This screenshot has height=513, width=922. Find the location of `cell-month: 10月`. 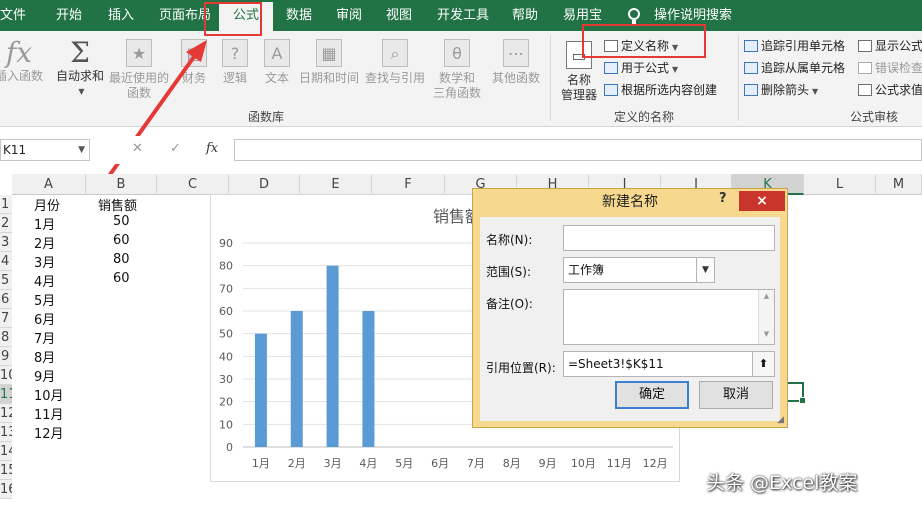

cell-month: 10月 is located at coordinates (49, 394).